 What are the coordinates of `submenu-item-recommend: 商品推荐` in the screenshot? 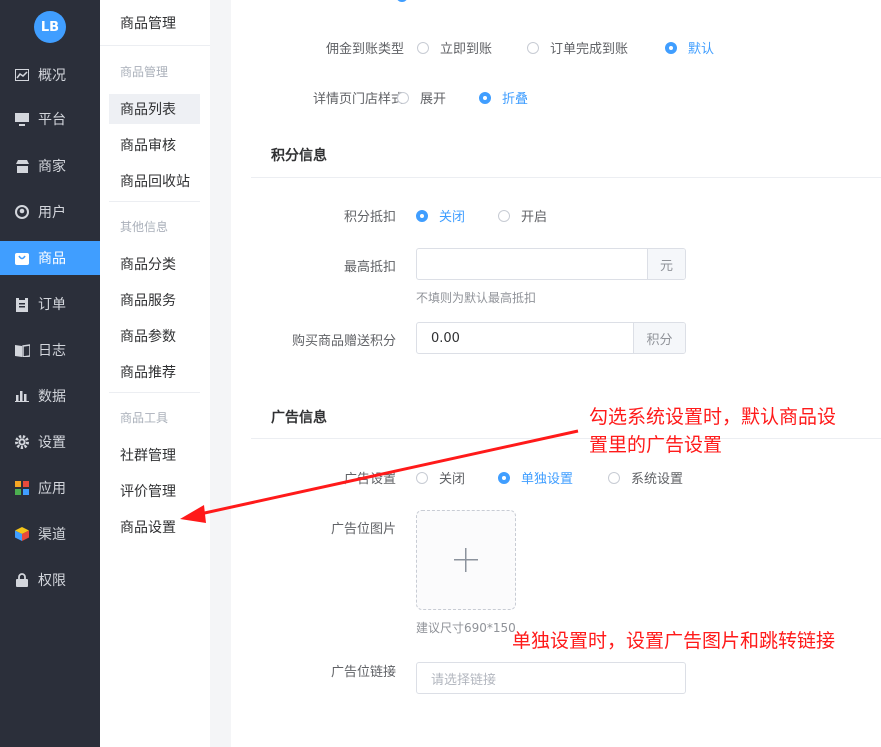 It's located at (154, 372).